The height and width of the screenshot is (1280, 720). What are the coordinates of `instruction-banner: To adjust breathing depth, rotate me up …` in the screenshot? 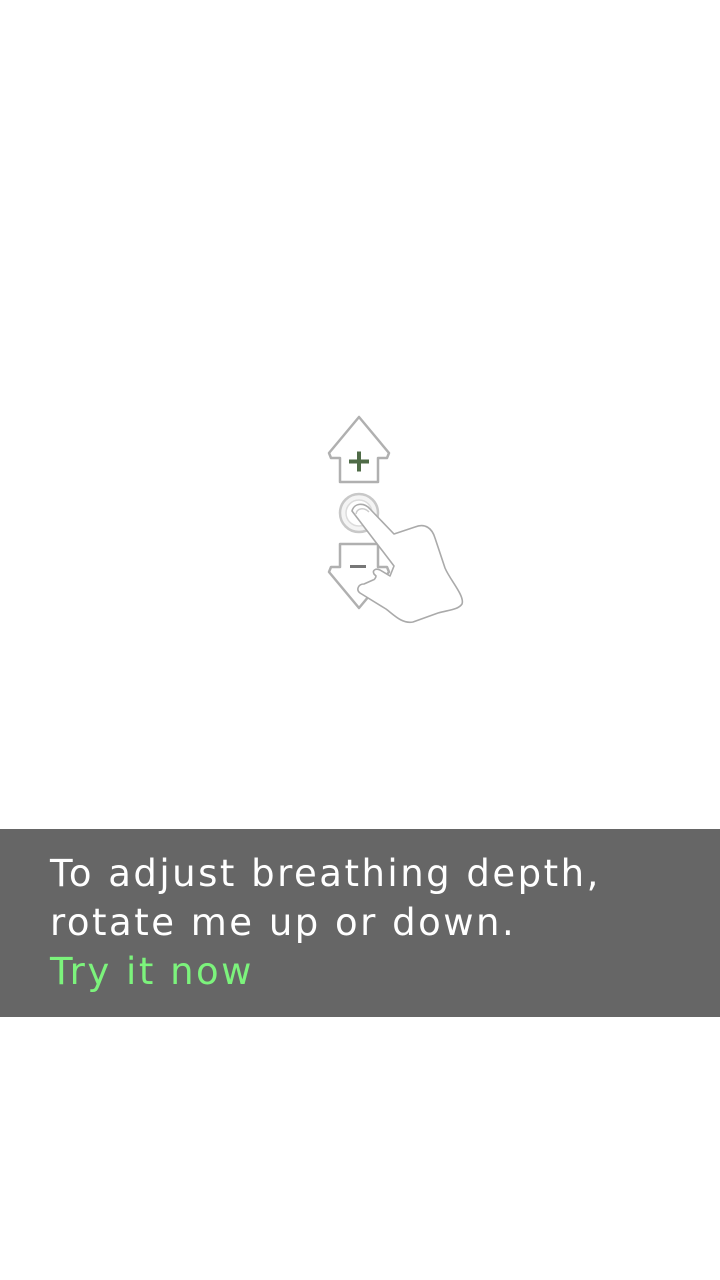 It's located at (360, 923).